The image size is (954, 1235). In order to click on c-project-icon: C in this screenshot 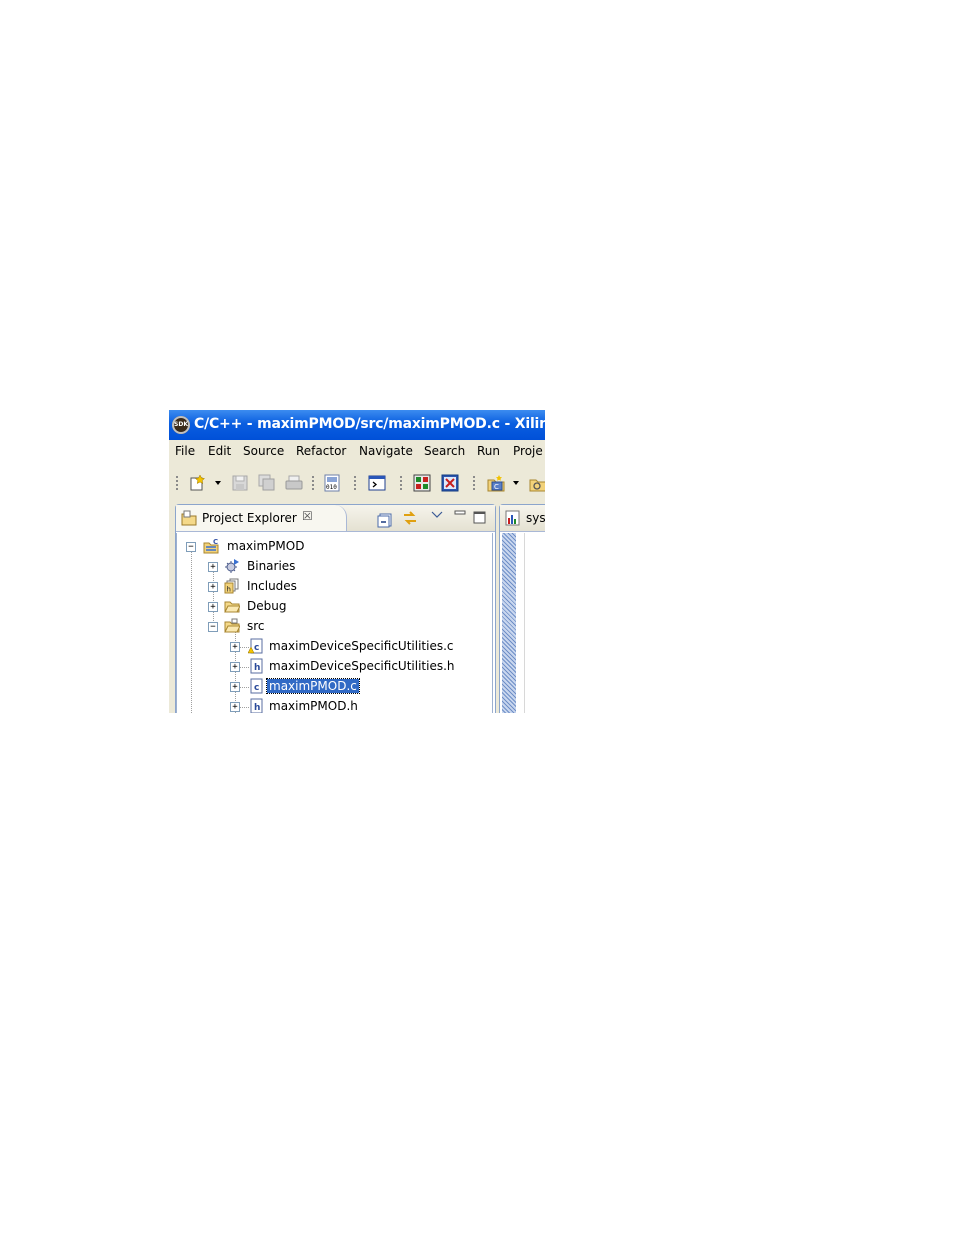, I will do `click(211, 546)`.